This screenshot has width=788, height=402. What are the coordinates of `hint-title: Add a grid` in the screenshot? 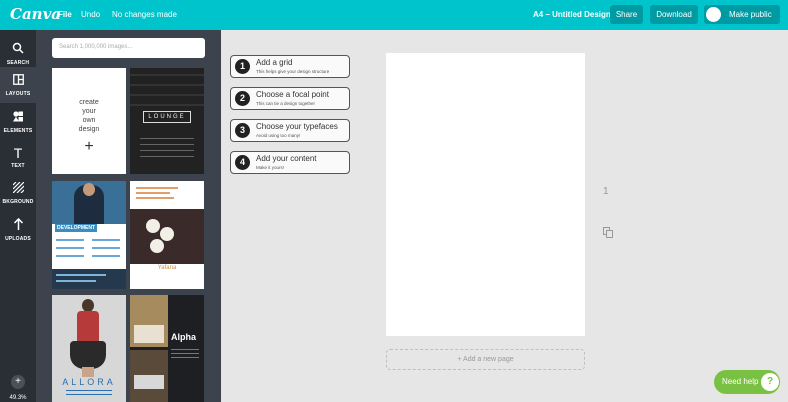 It's located at (274, 62).